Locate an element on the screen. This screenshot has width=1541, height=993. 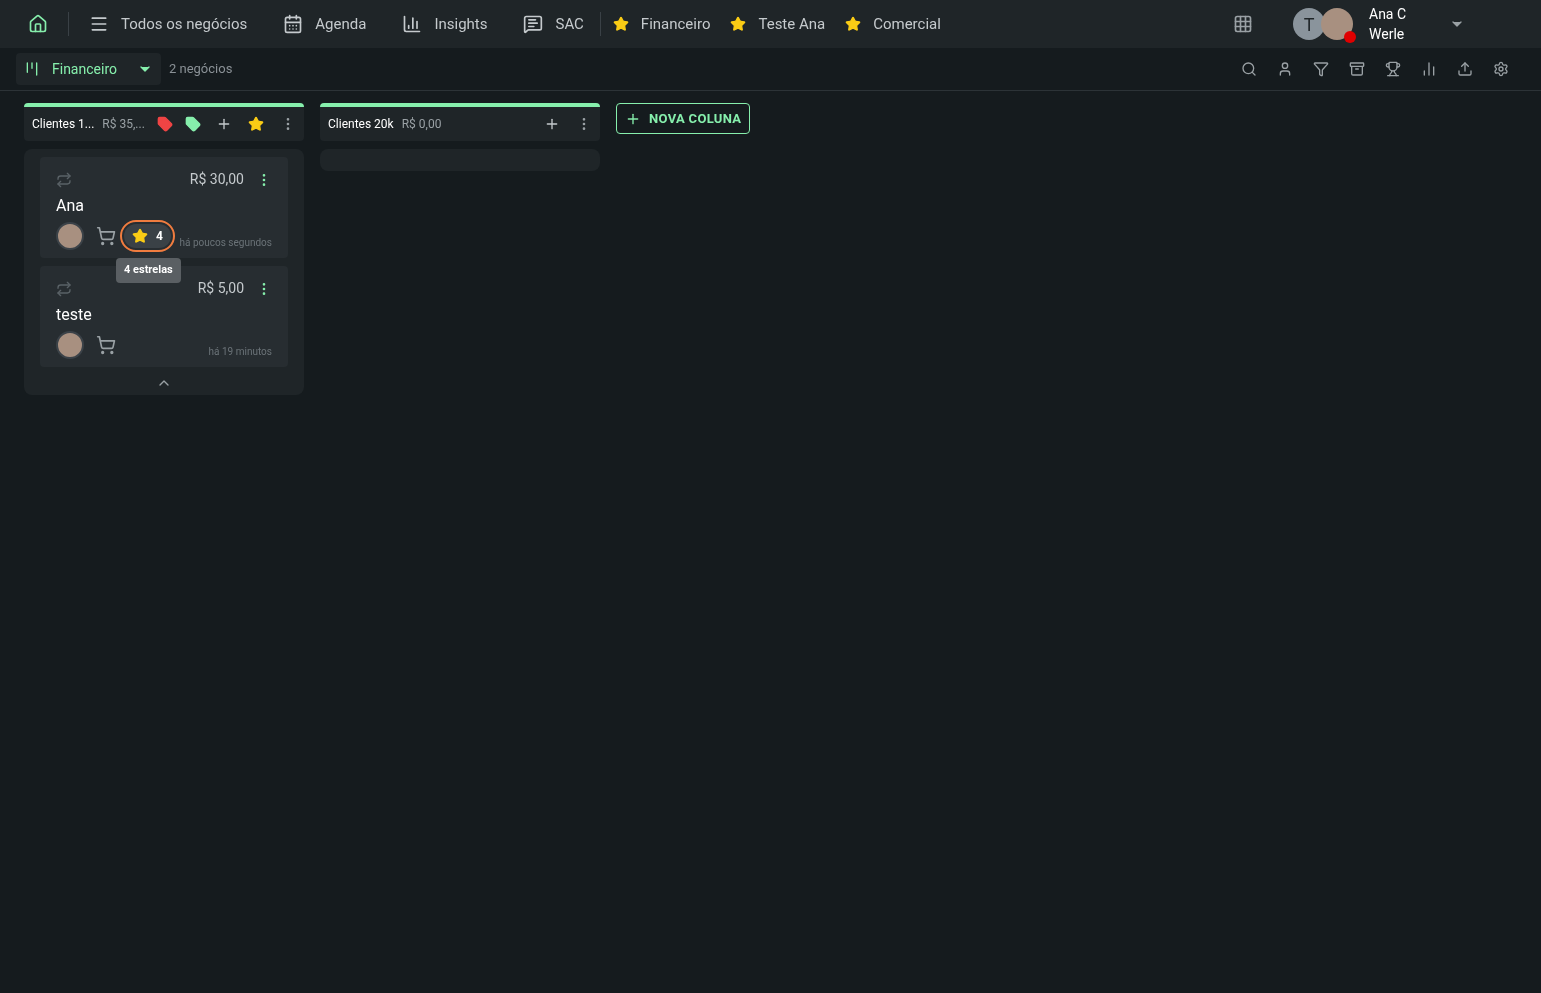
archive-icon is located at coordinates (1357, 69).